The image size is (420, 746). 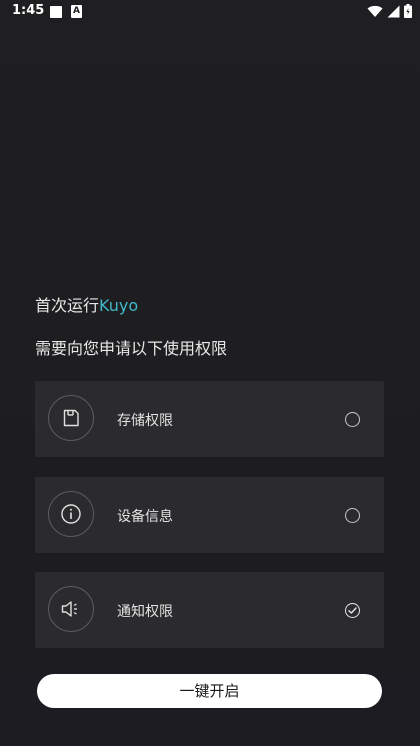 I want to click on speaker-icon, so click(x=71, y=609).